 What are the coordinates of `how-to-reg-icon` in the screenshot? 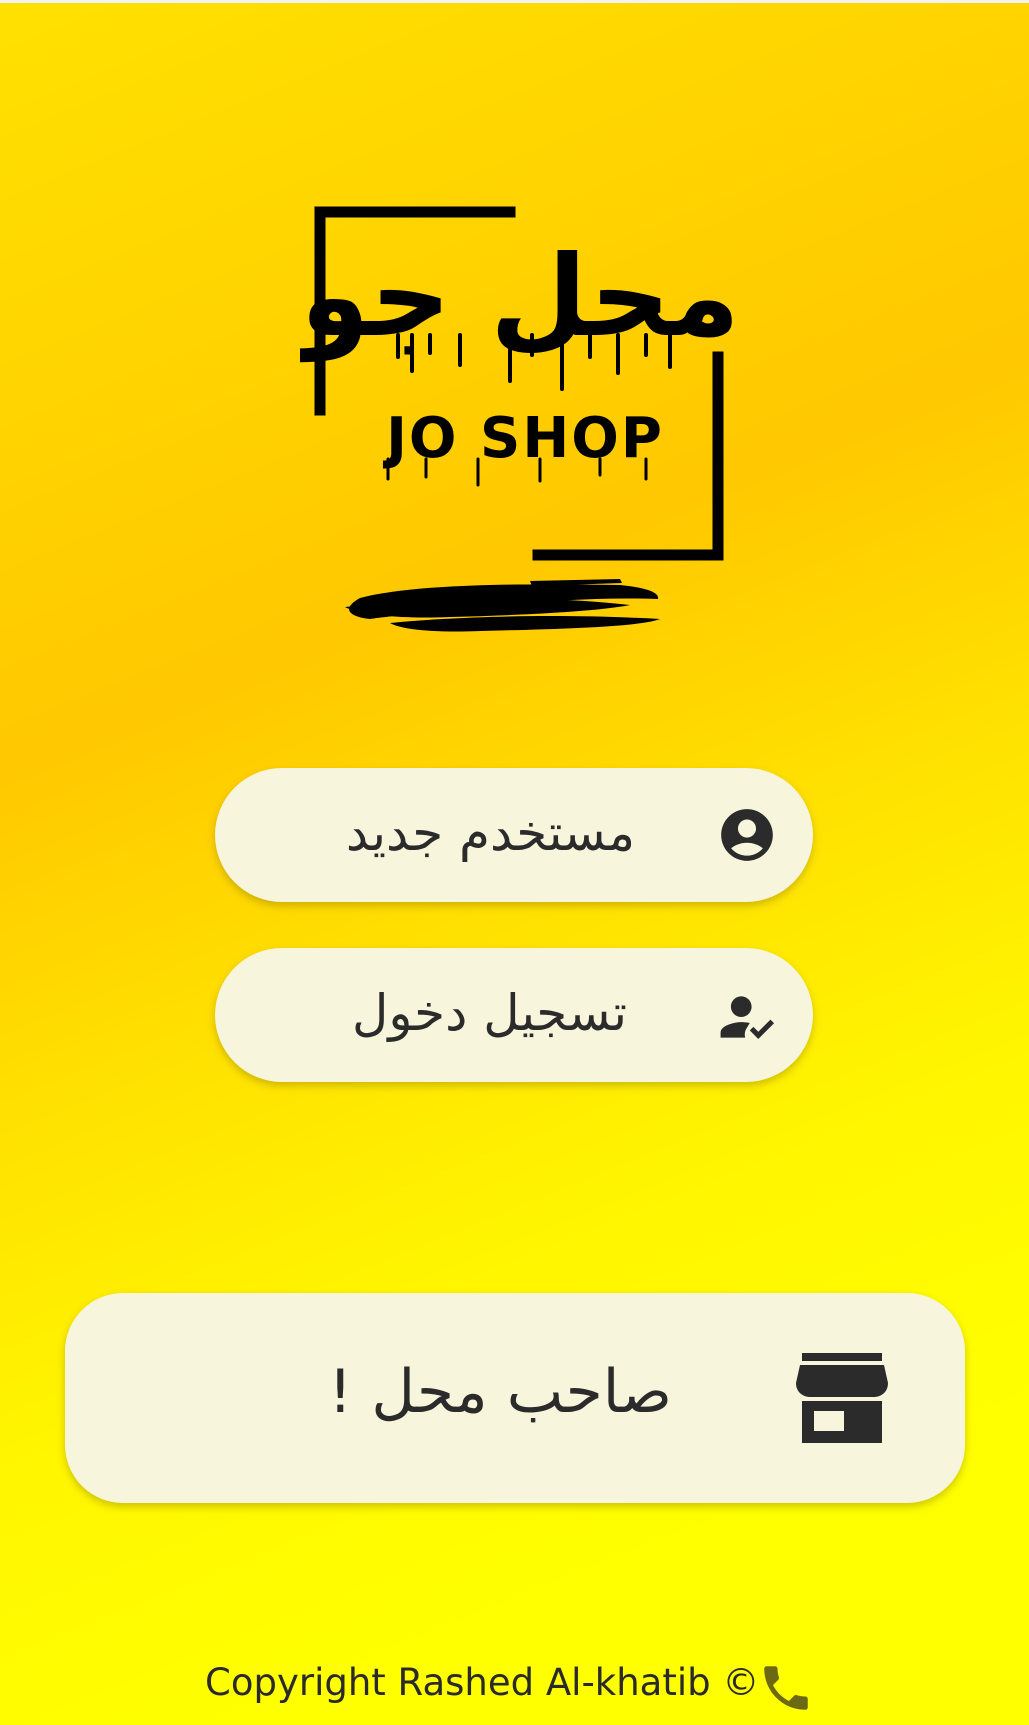 It's located at (749, 1017).